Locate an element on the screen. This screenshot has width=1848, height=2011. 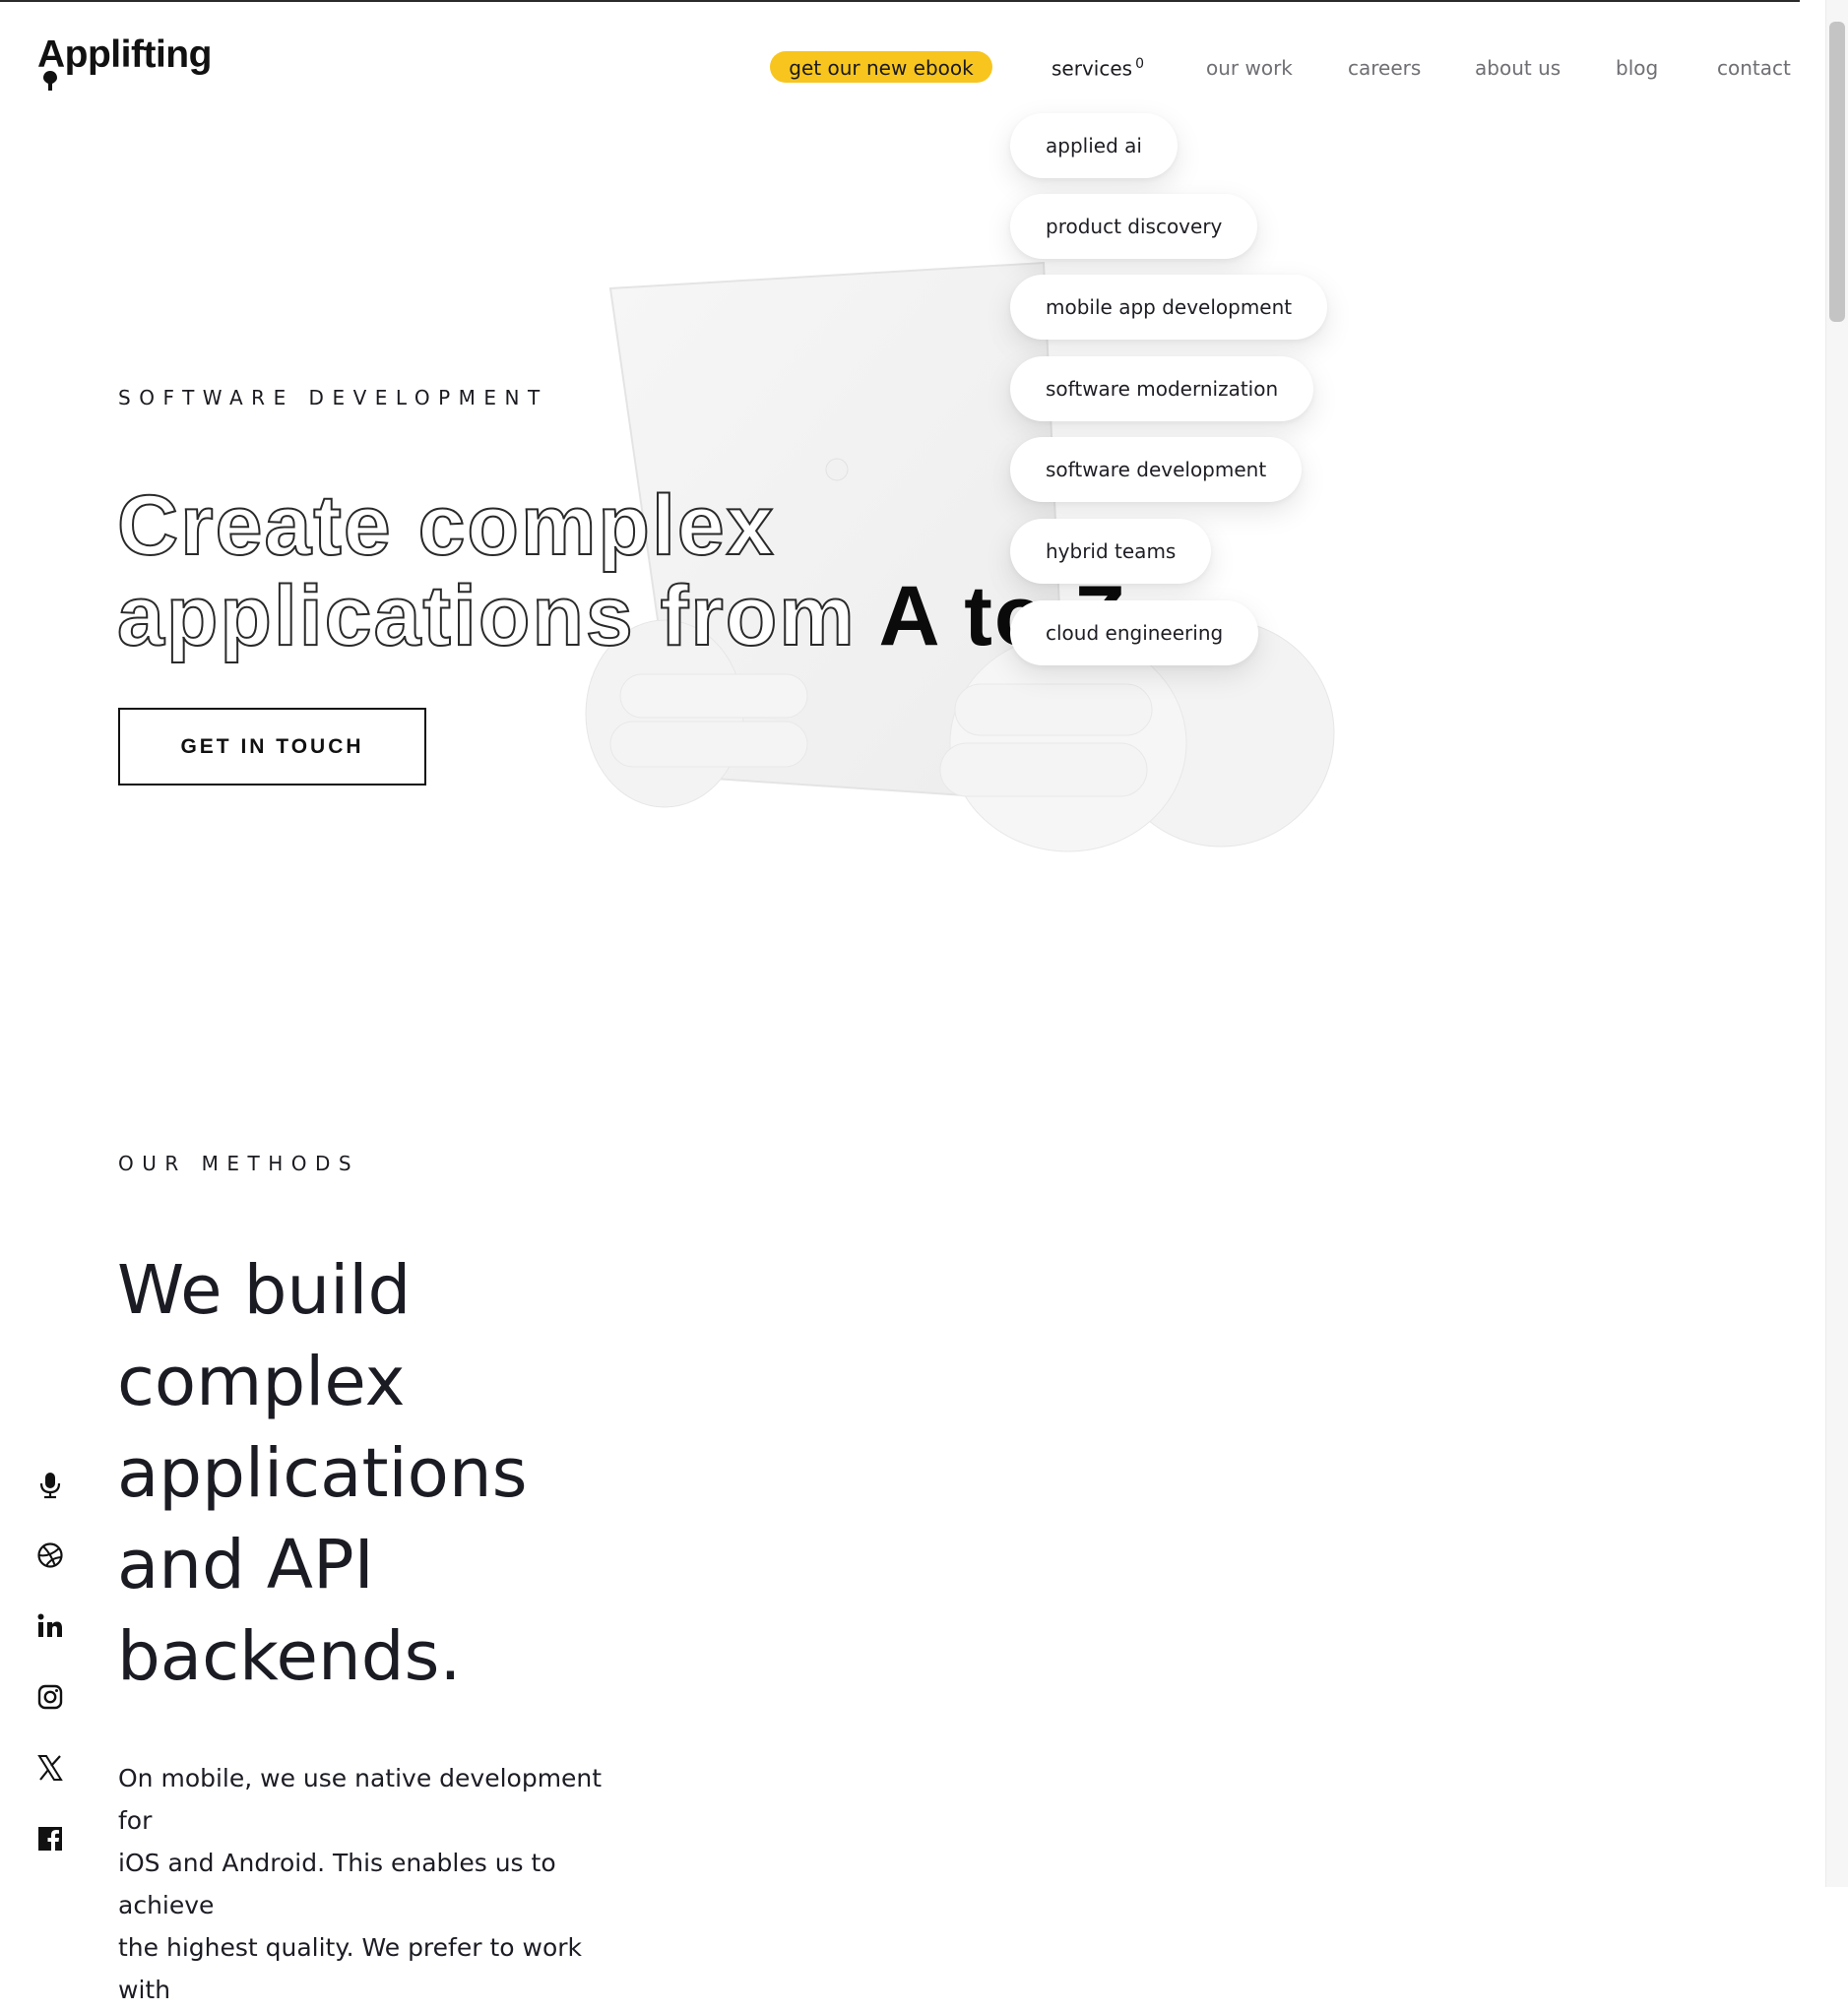
services-menu-item-software-development: software development is located at coordinates (1156, 469).